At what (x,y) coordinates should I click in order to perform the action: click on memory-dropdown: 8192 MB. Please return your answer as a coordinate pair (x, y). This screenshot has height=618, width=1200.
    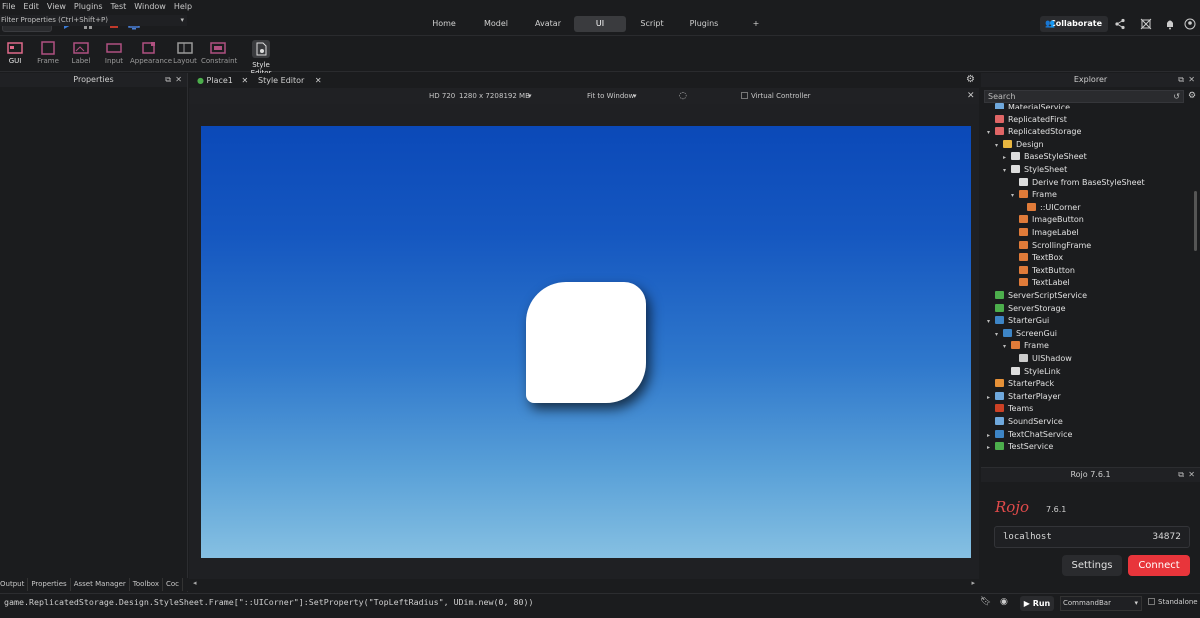
    Looking at the image, I should click on (514, 96).